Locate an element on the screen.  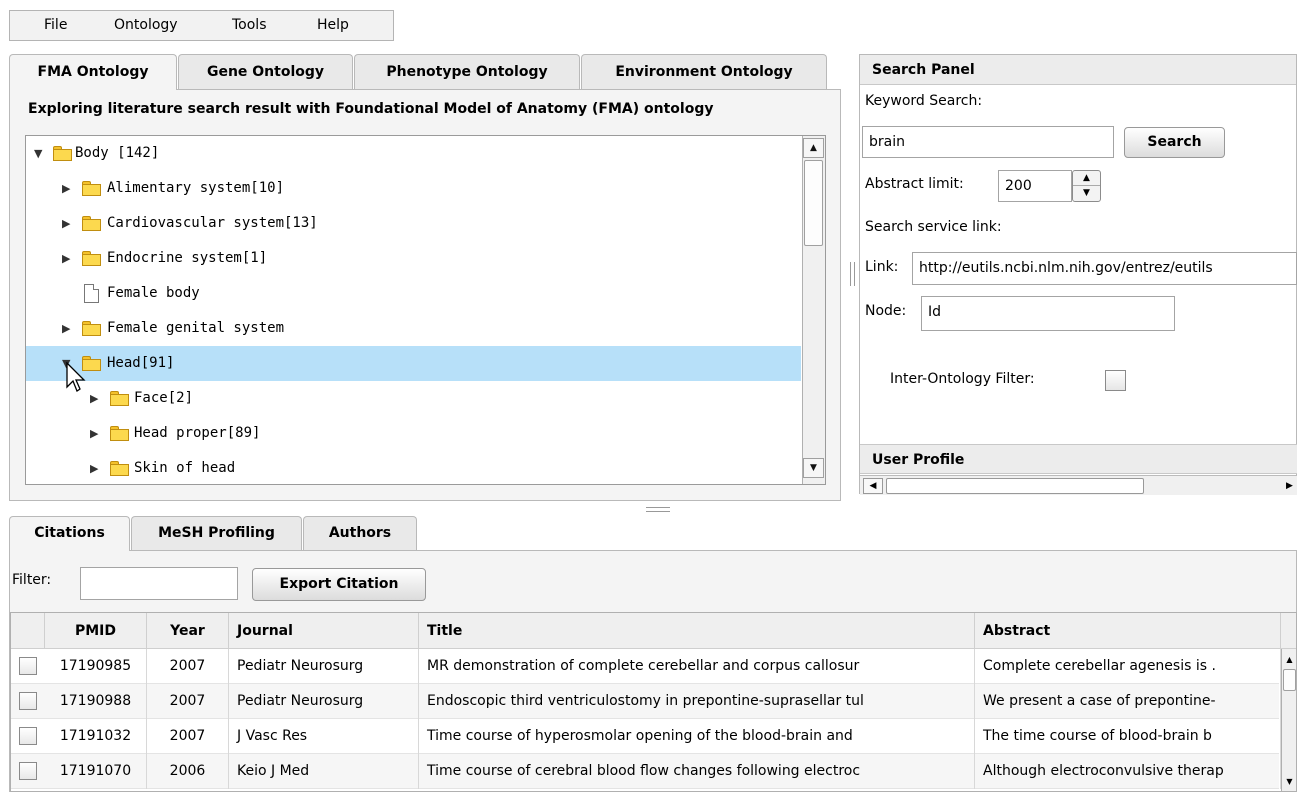
tree-node-skin-of-head: ▶ Skin of head is located at coordinates (413, 467).